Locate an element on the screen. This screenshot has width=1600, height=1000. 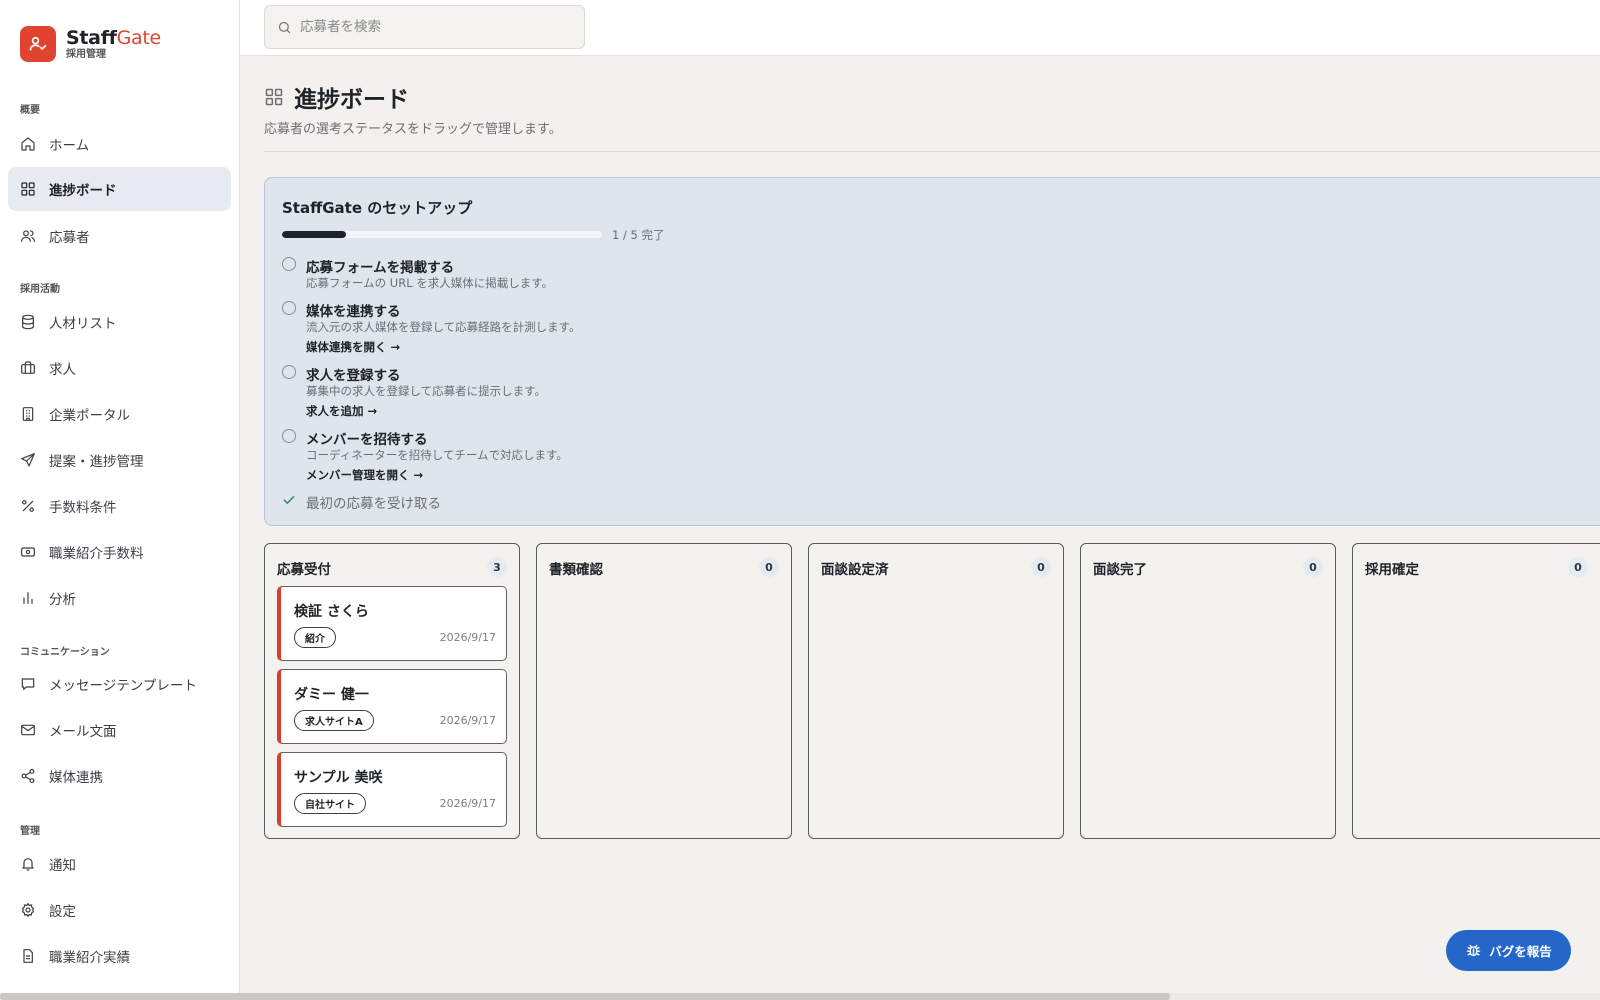
search-input is located at coordinates (435, 27).